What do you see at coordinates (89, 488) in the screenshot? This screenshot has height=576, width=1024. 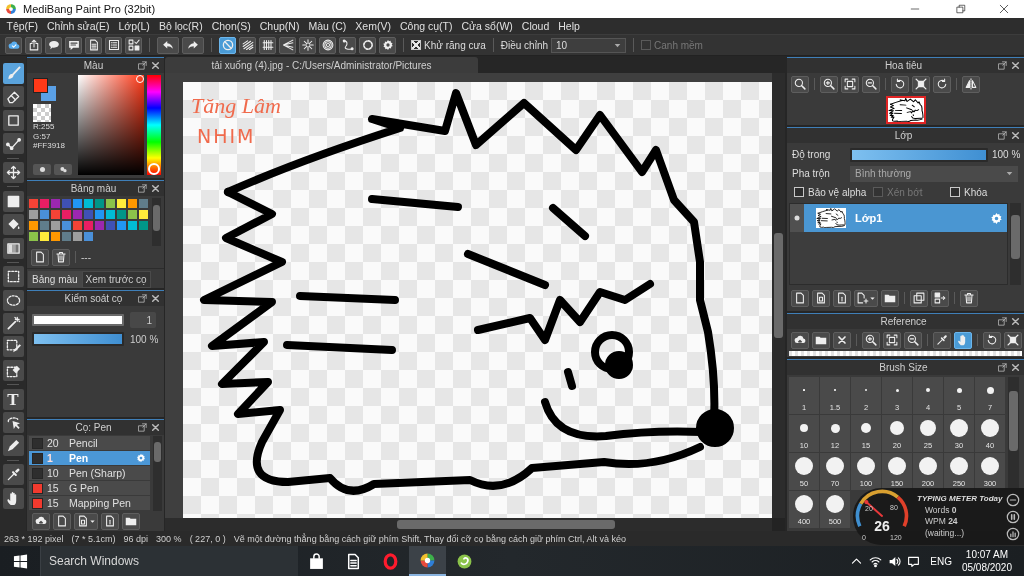 I see `brush-list-item: 15 G Pen` at bounding box center [89, 488].